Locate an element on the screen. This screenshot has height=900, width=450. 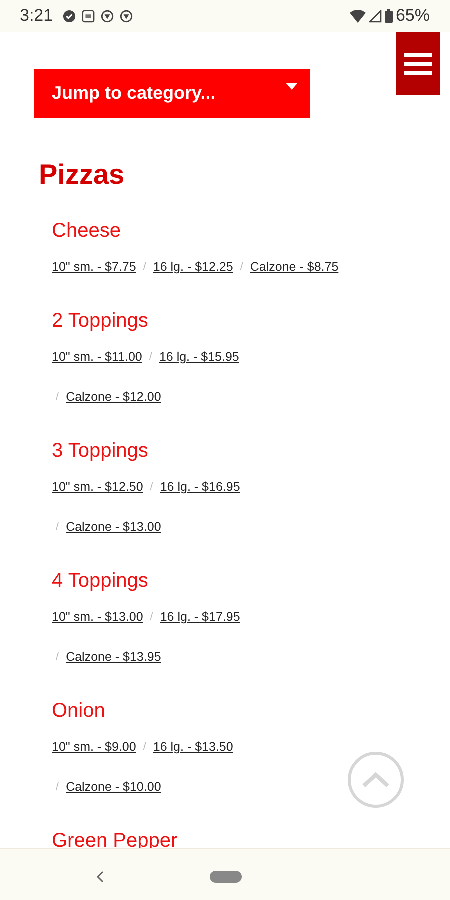
battery-percent: 65% is located at coordinates (413, 16).